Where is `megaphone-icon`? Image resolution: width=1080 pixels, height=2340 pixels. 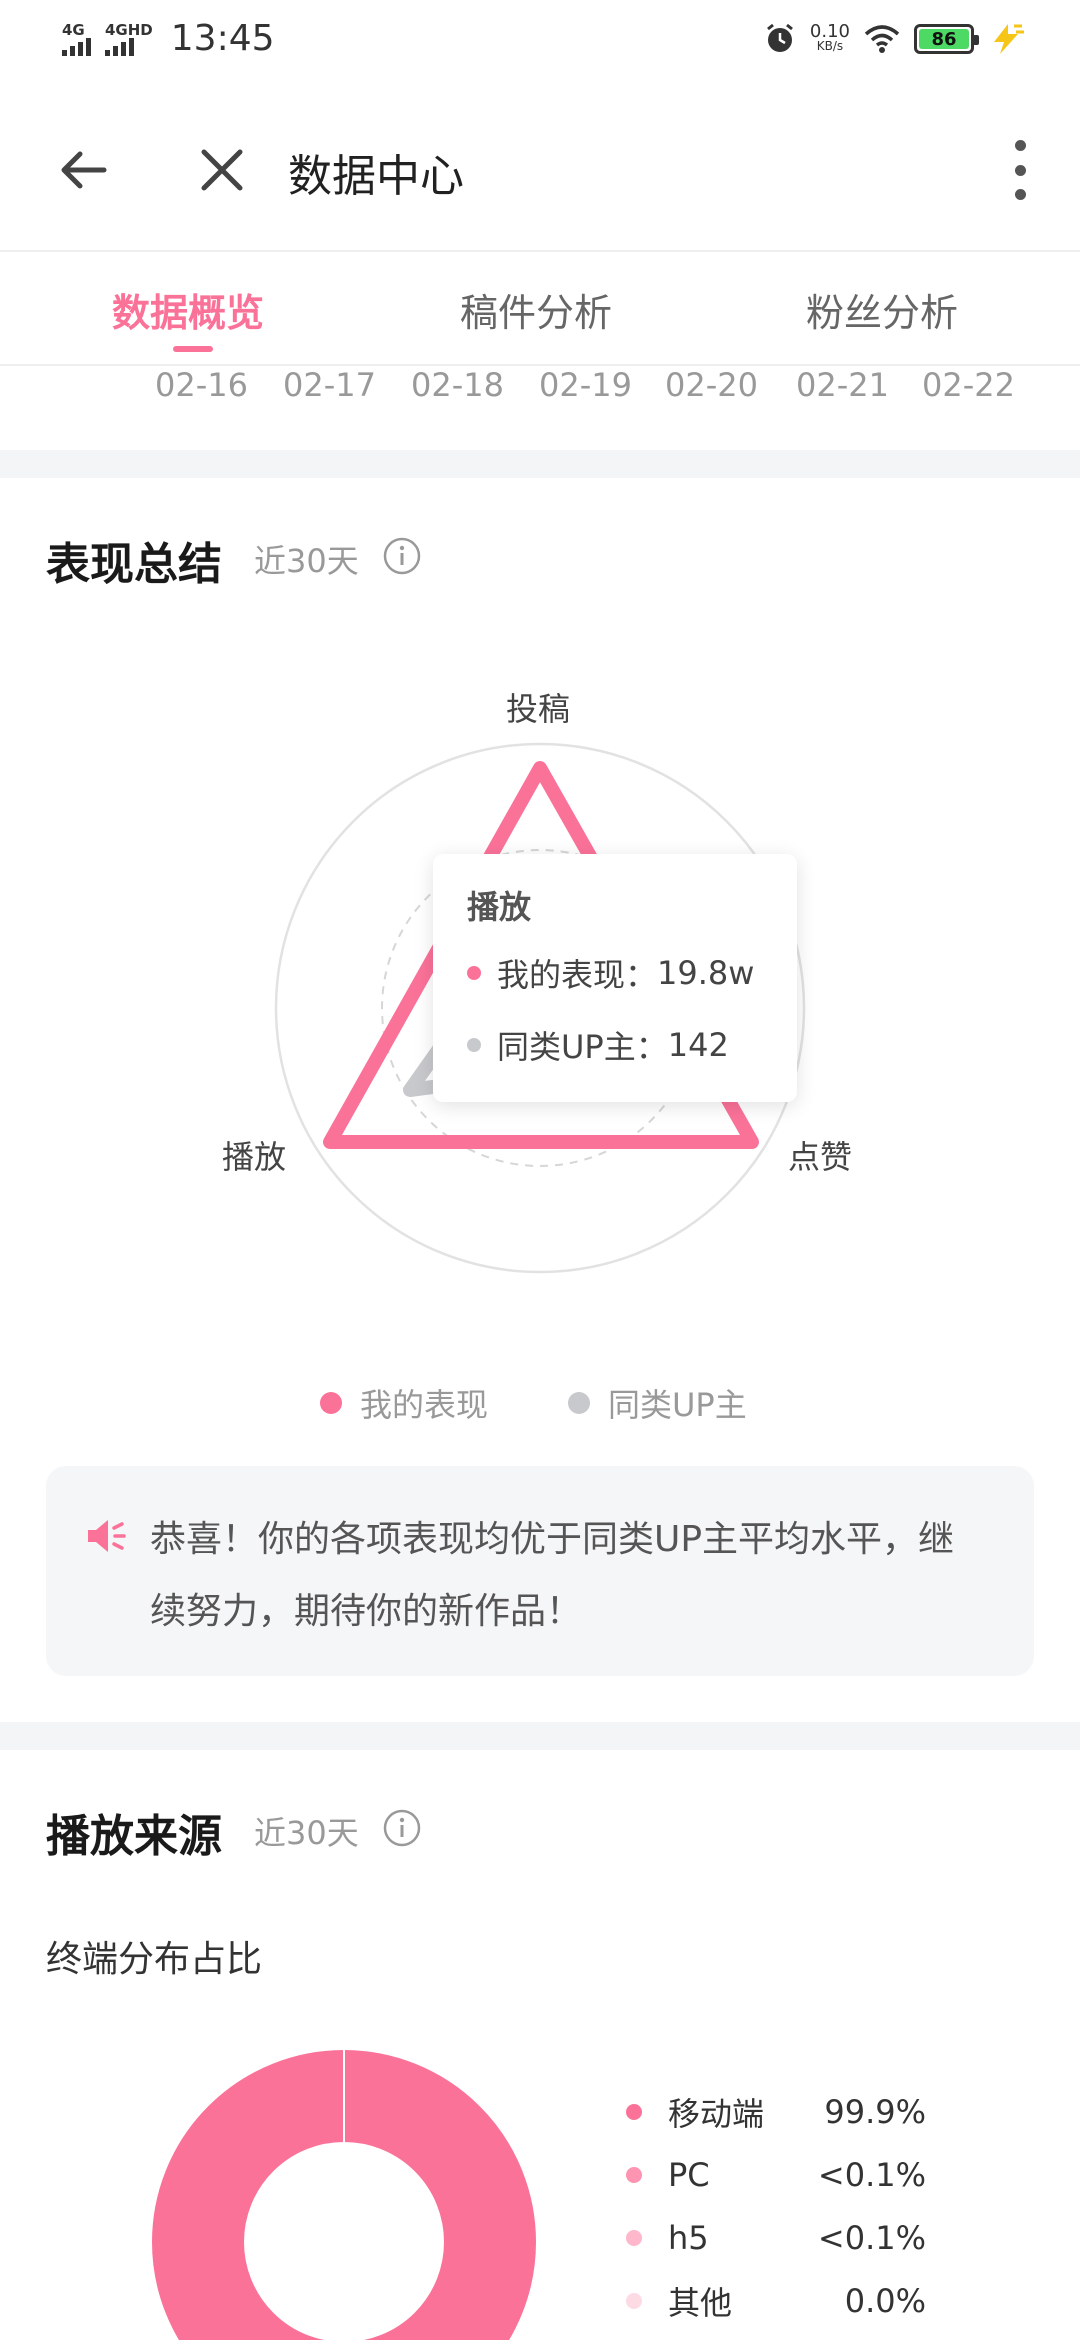 megaphone-icon is located at coordinates (107, 1536).